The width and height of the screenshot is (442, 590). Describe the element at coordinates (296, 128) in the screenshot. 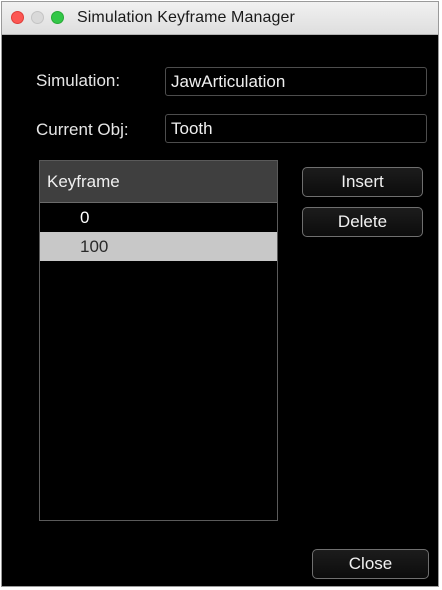

I see `current-obj-field: Tooth` at that location.